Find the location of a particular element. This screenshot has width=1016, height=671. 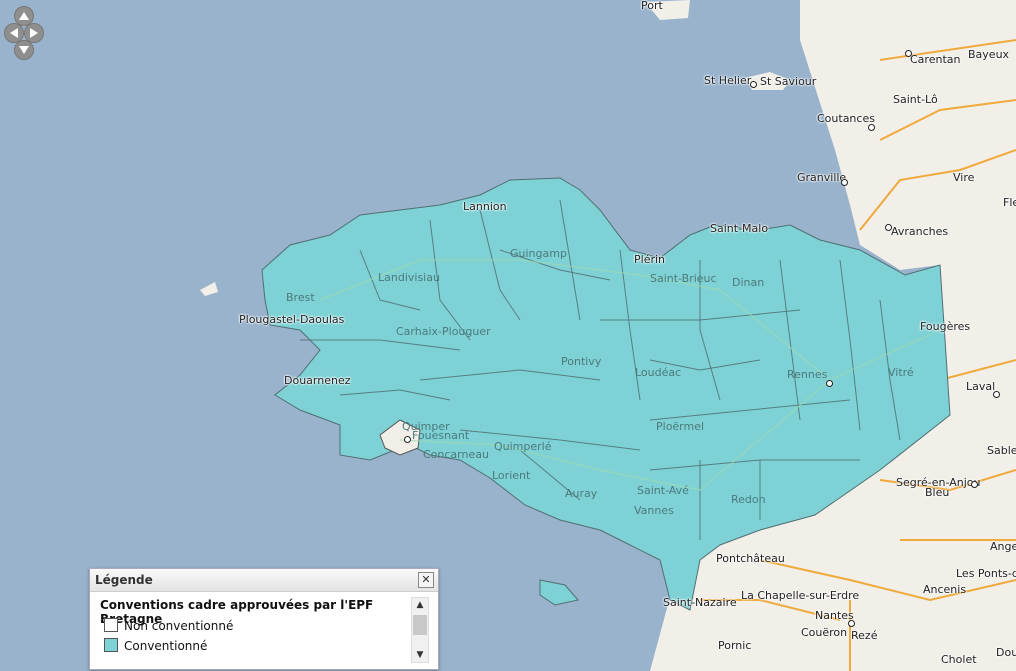

place-sable: Sable is located at coordinates (1001, 450).